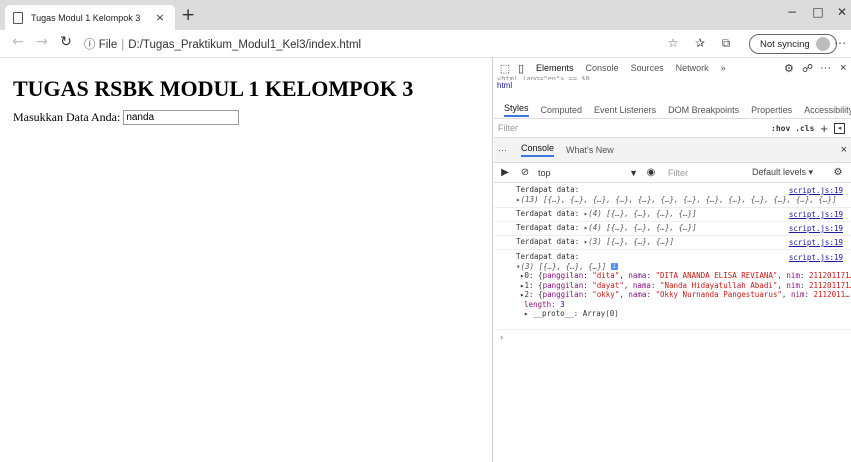  Describe the element at coordinates (602, 68) in the screenshot. I see `tab-console: Console` at that location.